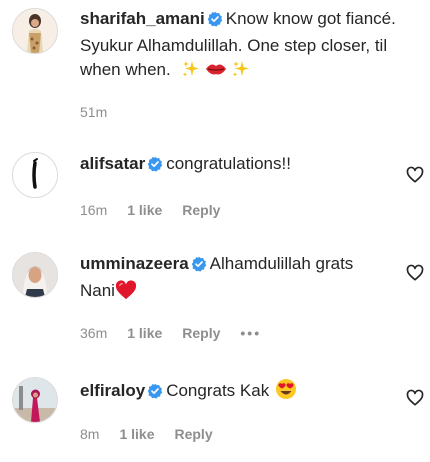  What do you see at coordinates (156, 434) in the screenshot?
I see `comment-meta: 8m 1 like Reply` at bounding box center [156, 434].